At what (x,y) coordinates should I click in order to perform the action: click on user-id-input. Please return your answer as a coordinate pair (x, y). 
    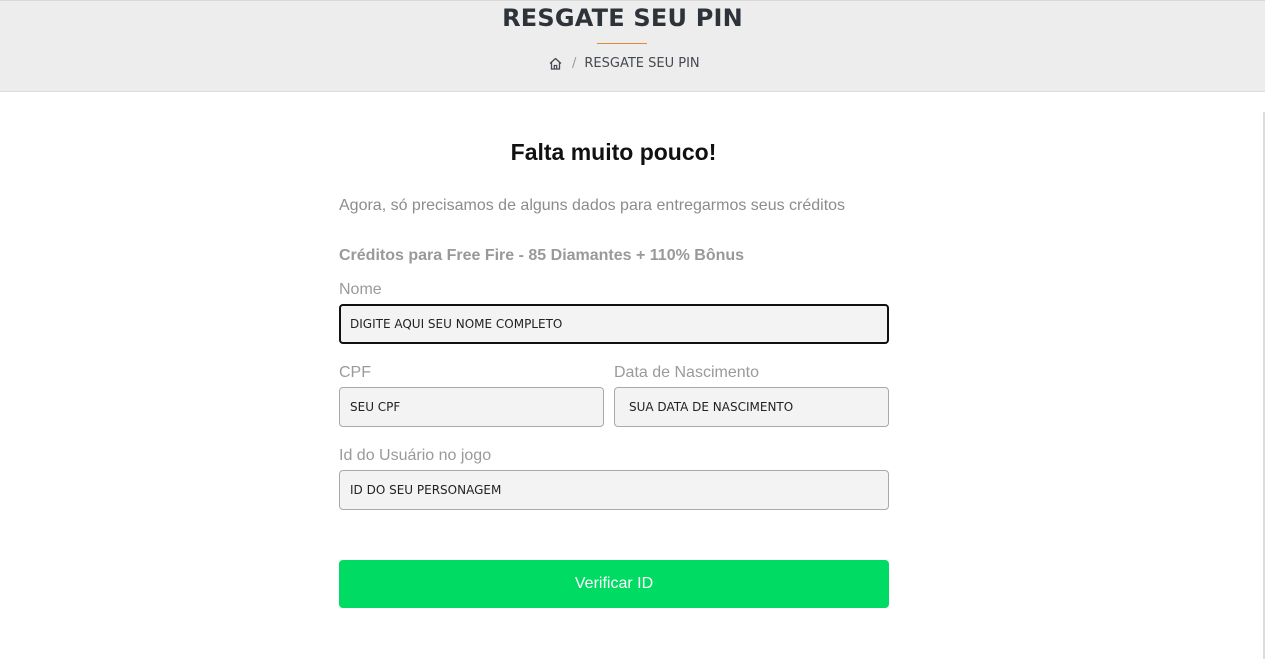
    Looking at the image, I should click on (614, 490).